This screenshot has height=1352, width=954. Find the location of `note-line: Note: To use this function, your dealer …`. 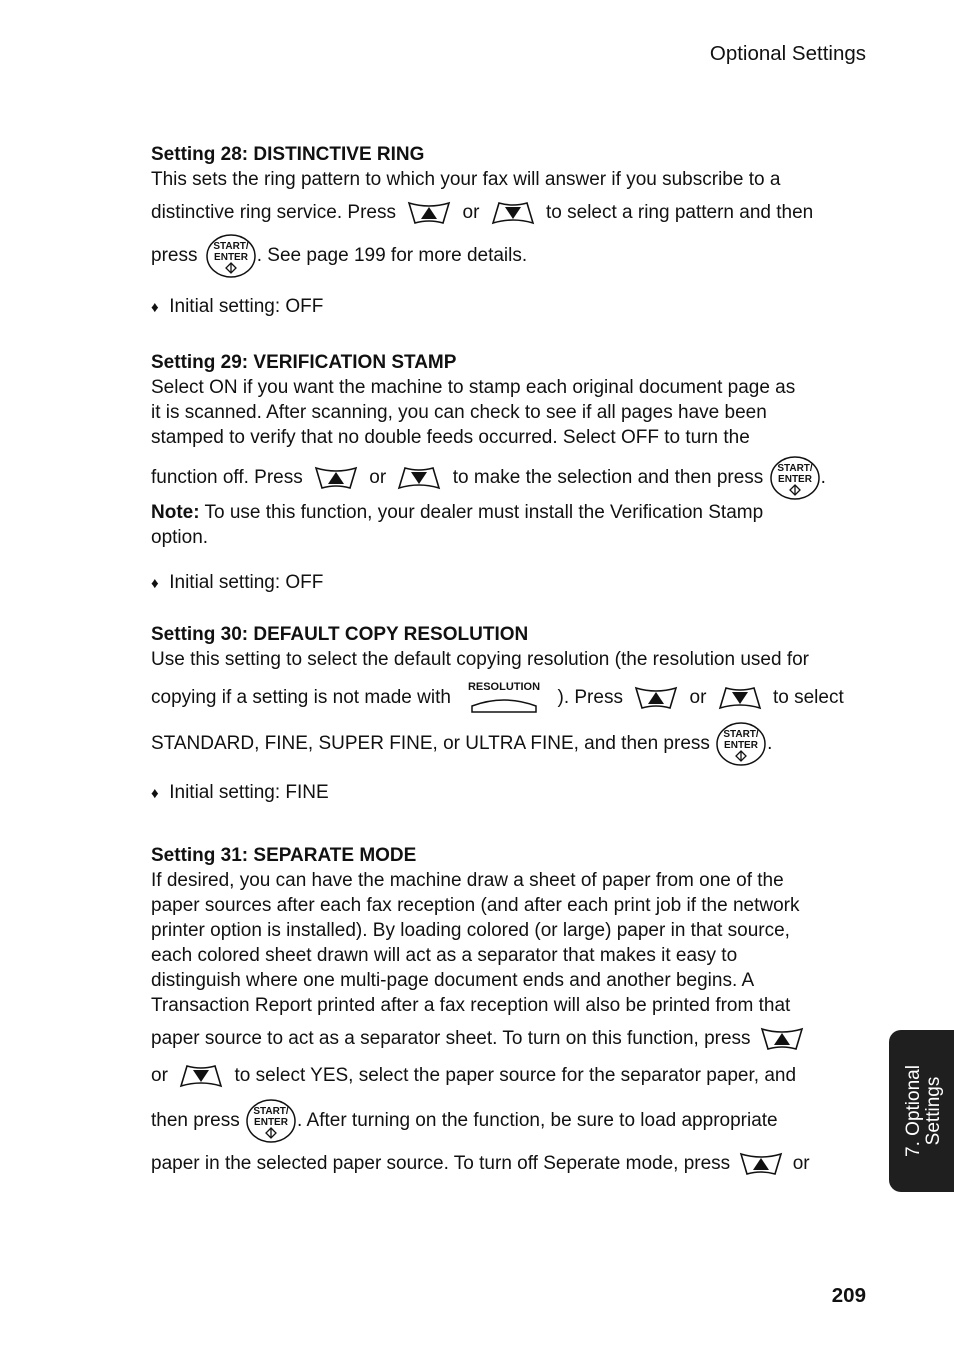

note-line: Note: To use this function, your dealer … is located at coordinates (488, 512).